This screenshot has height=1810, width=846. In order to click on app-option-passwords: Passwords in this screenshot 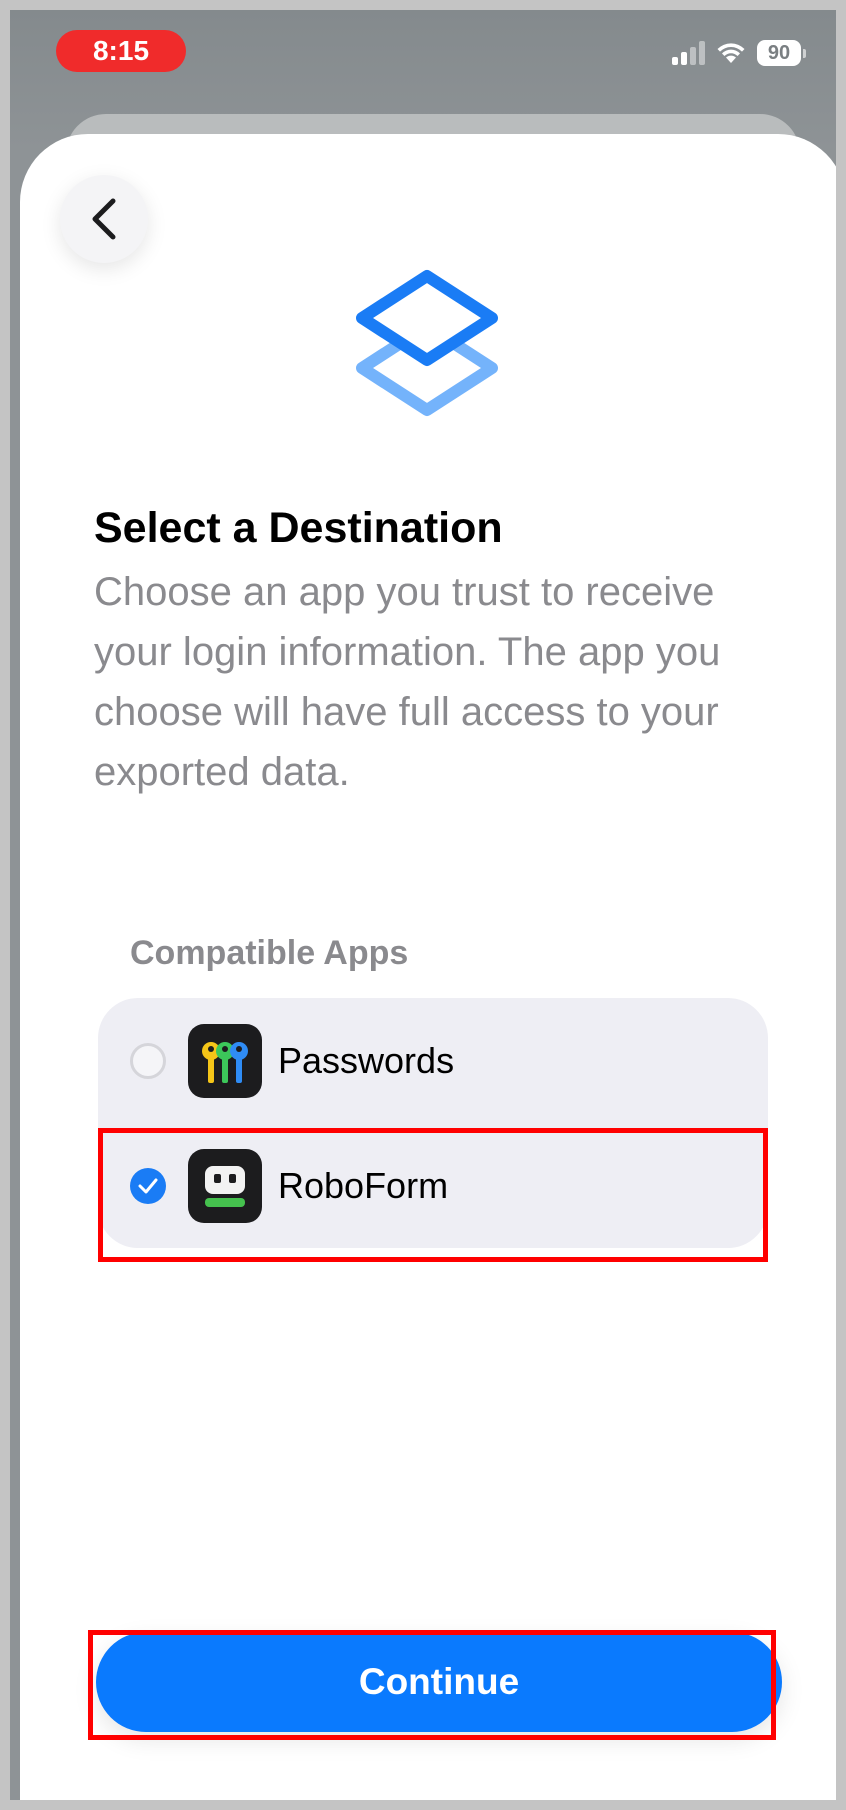, I will do `click(433, 1060)`.